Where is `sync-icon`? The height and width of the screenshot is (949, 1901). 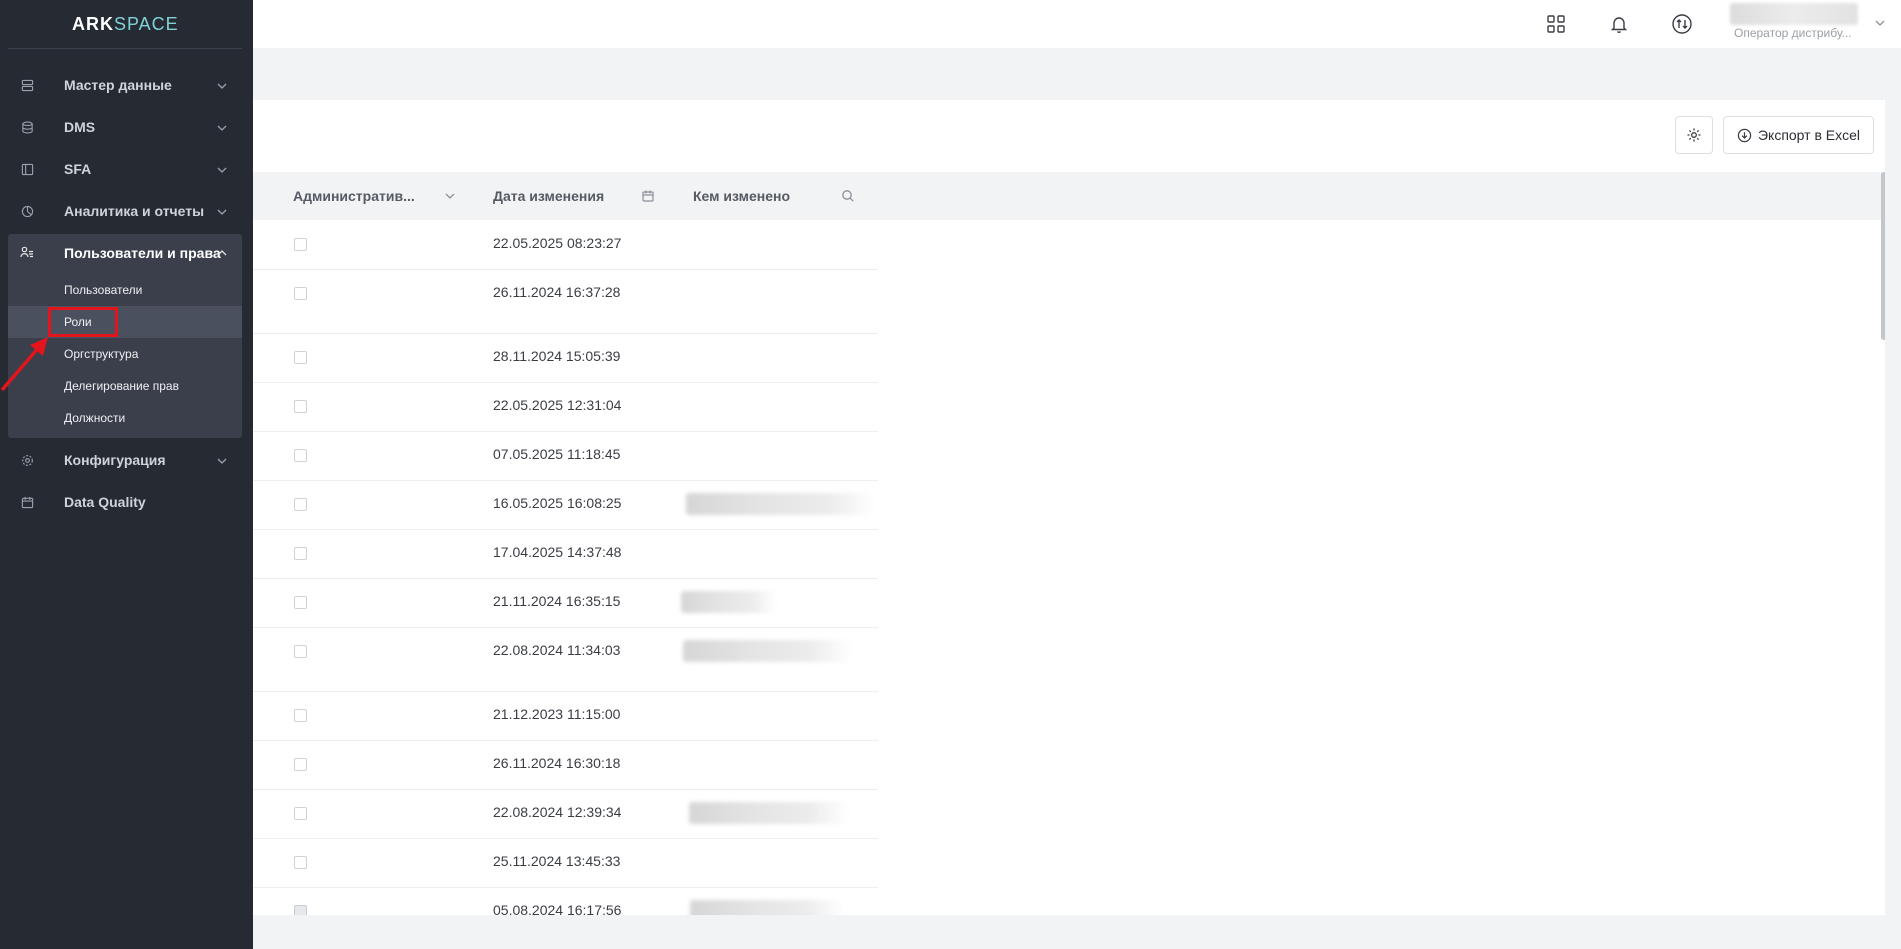
sync-icon is located at coordinates (1682, 24).